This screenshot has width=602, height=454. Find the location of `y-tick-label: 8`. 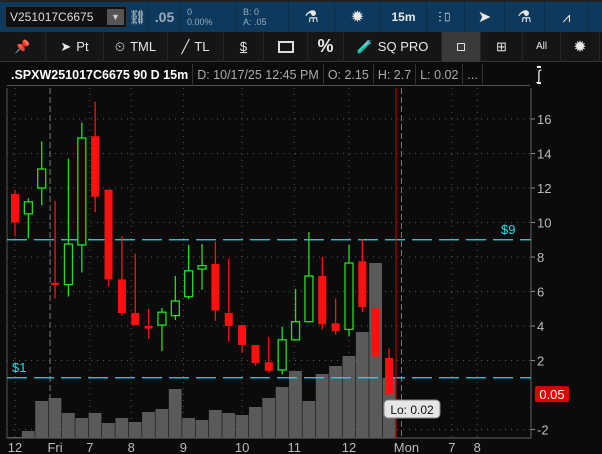

y-tick-label: 8 is located at coordinates (540, 257).